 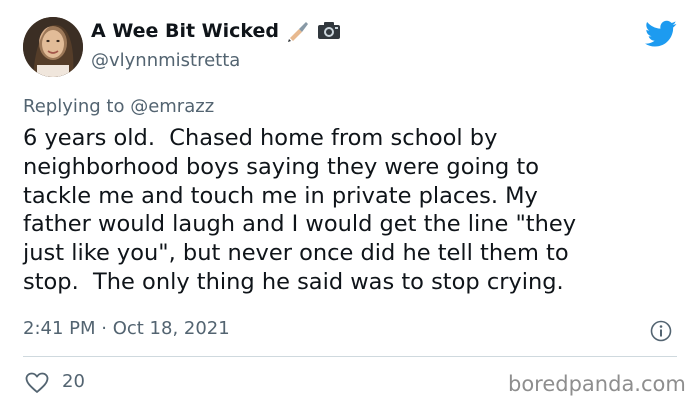 I want to click on display-name: A Wee Bit Wicked, so click(x=216, y=31).